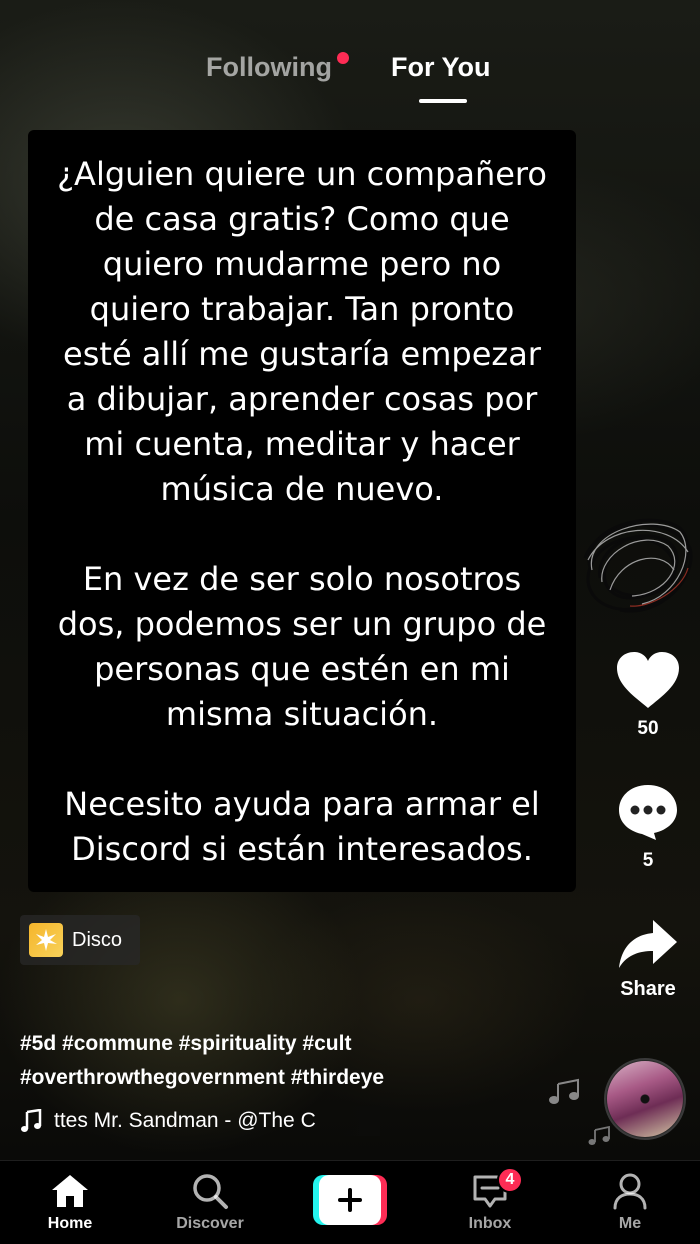  What do you see at coordinates (630, 1223) in the screenshot?
I see `nav-label: Me` at bounding box center [630, 1223].